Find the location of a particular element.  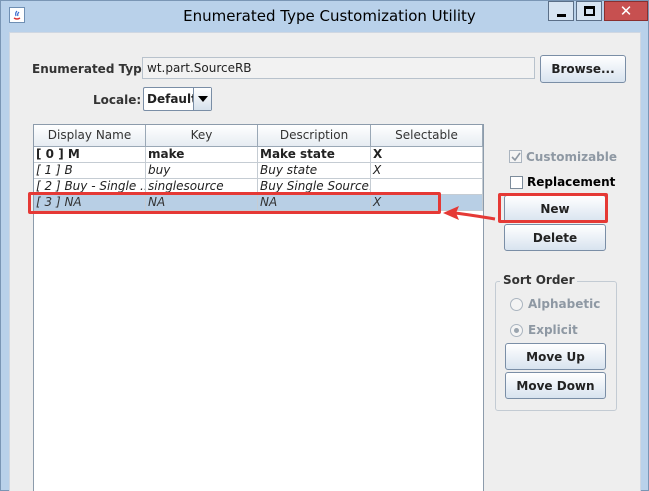

explicit-label: Explicit is located at coordinates (553, 330).